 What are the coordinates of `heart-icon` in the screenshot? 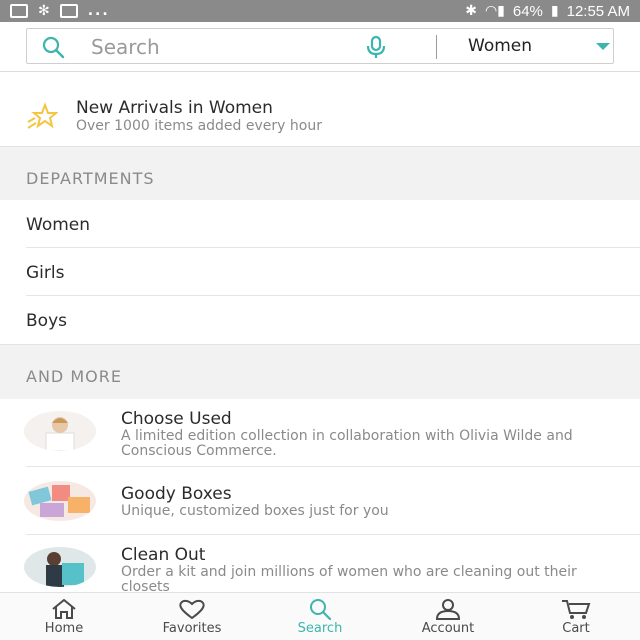 It's located at (192, 609).